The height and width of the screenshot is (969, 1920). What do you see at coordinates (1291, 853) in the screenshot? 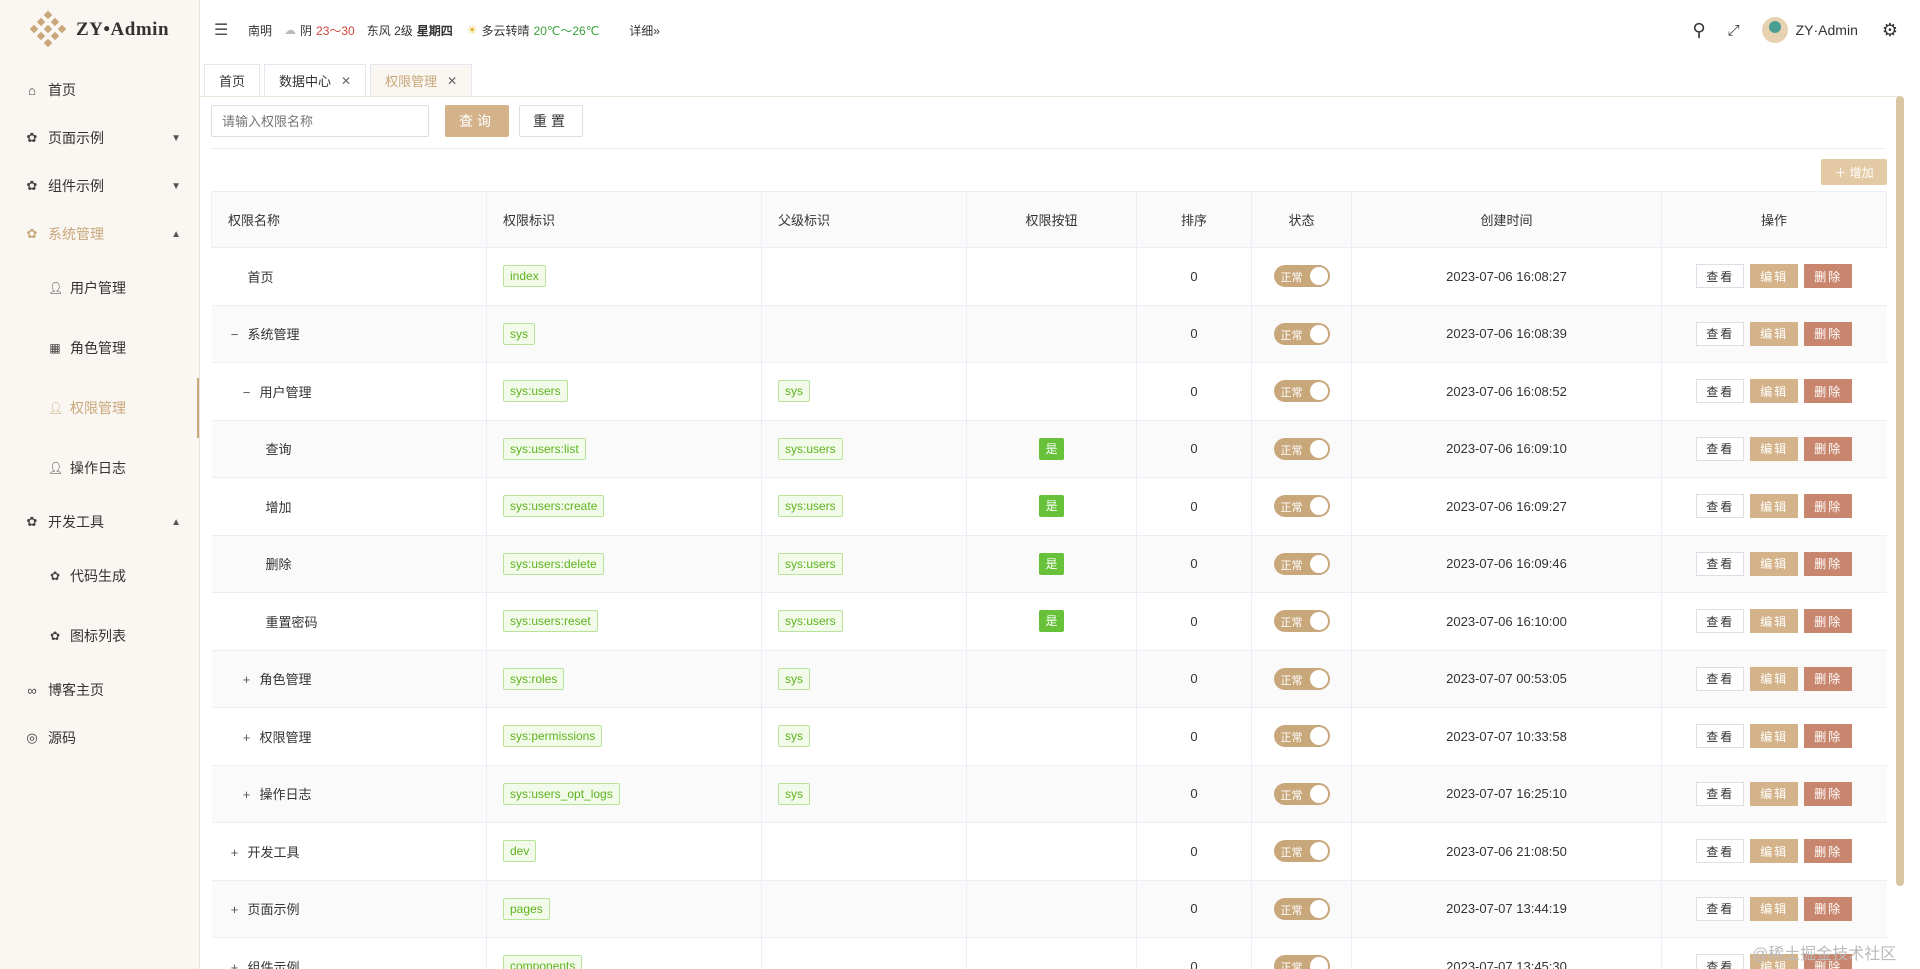
I see `status-label: 正常` at bounding box center [1291, 853].